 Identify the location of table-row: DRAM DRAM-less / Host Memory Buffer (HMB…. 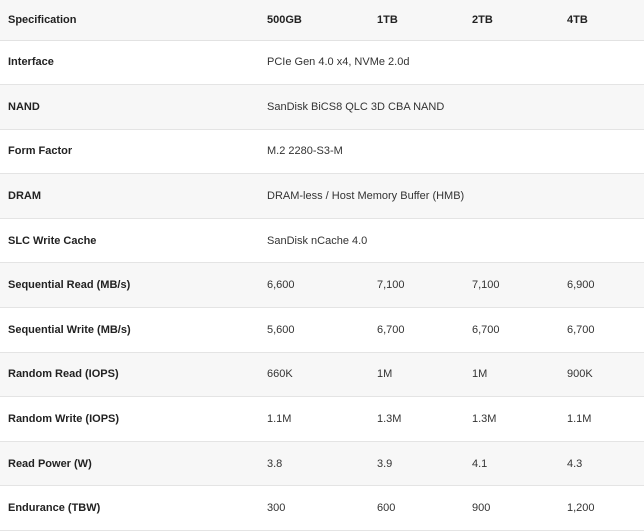
(322, 196).